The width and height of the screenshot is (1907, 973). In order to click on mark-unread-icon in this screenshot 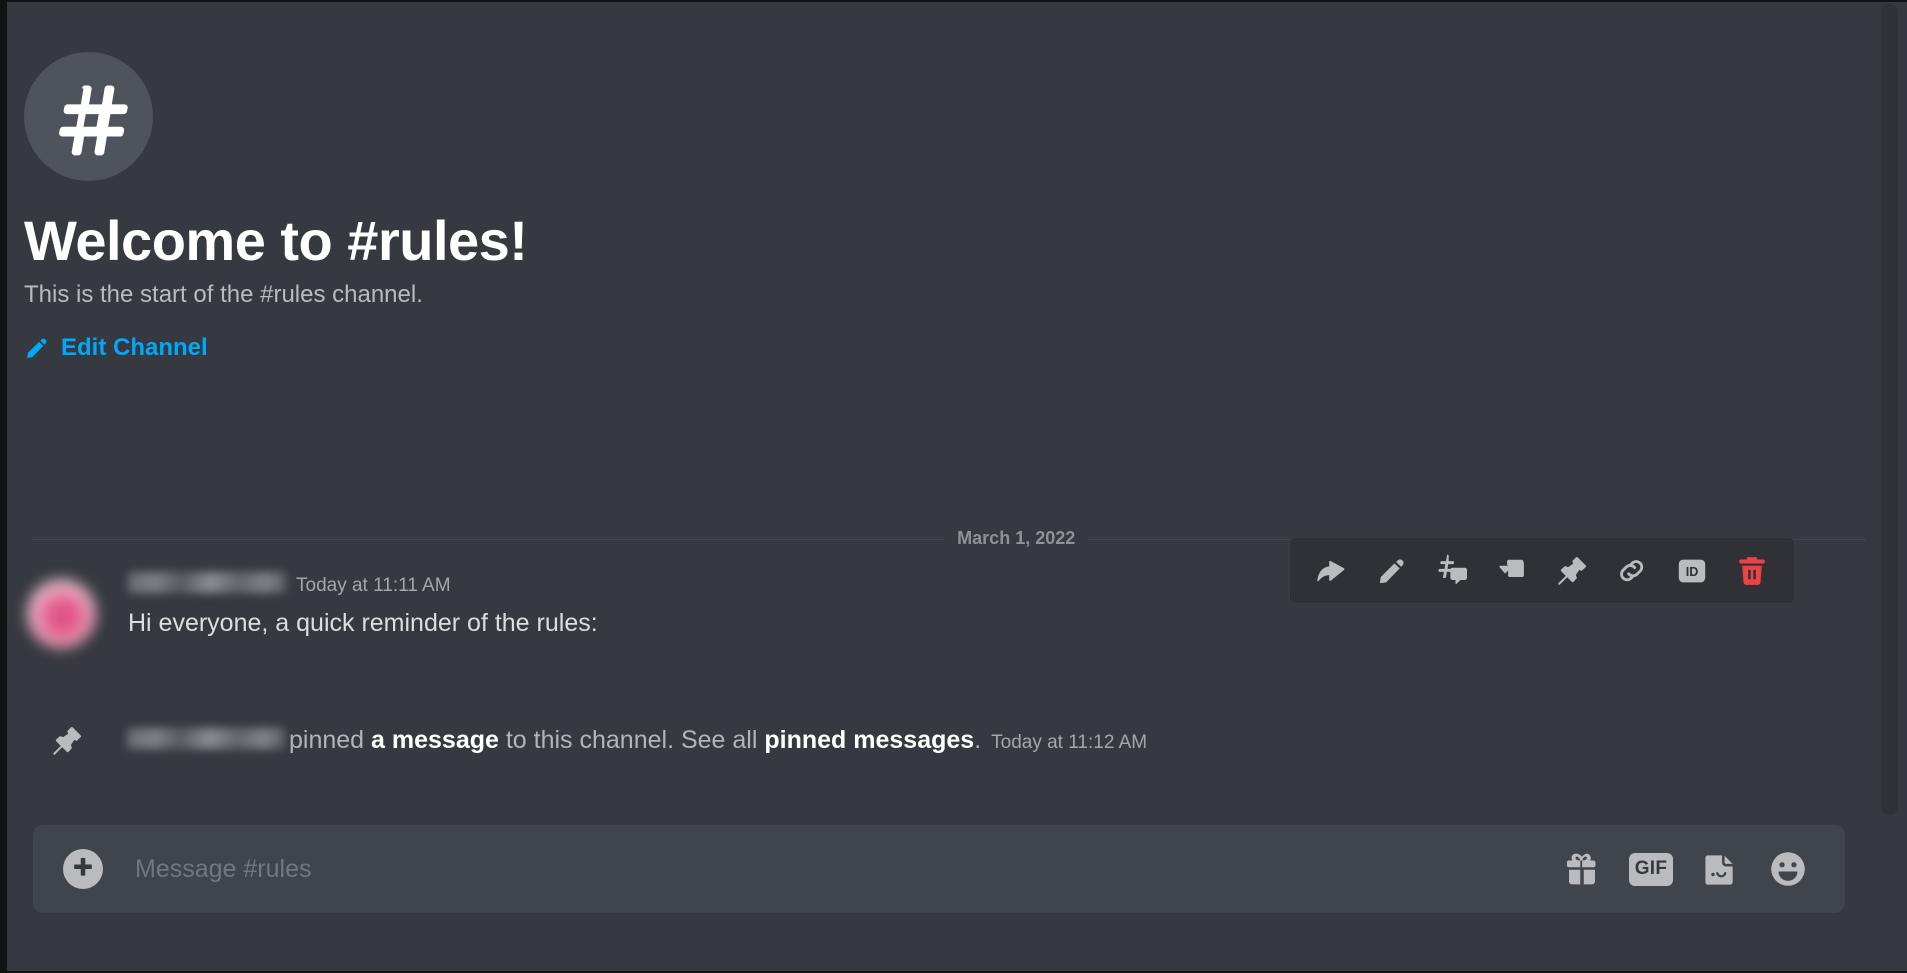, I will do `click(1512, 571)`.